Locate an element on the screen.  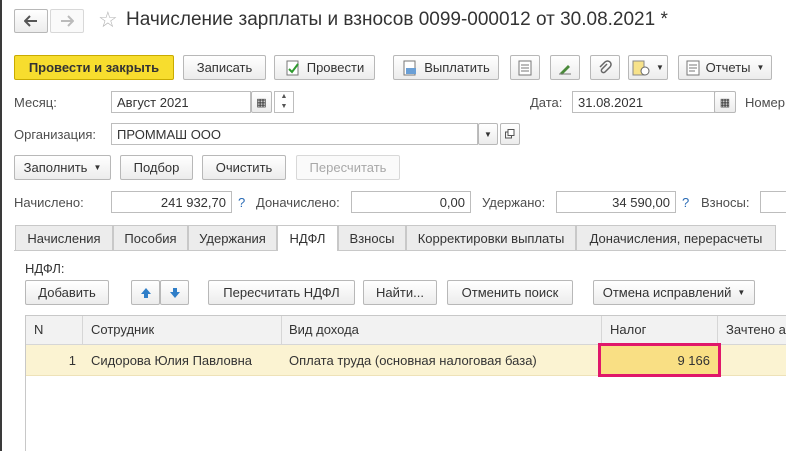
post-document-icon is located at coordinates (292, 67).